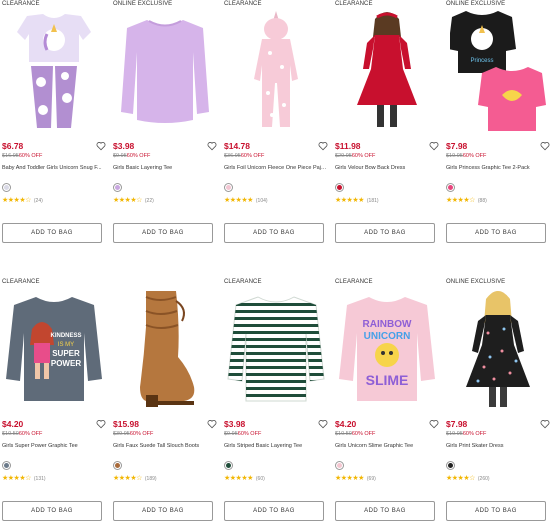 This screenshot has width=550, height=524. What do you see at coordinates (498, 168) in the screenshot?
I see `product-name: Girls Princess Graphic Tee 2-Pack` at bounding box center [498, 168].